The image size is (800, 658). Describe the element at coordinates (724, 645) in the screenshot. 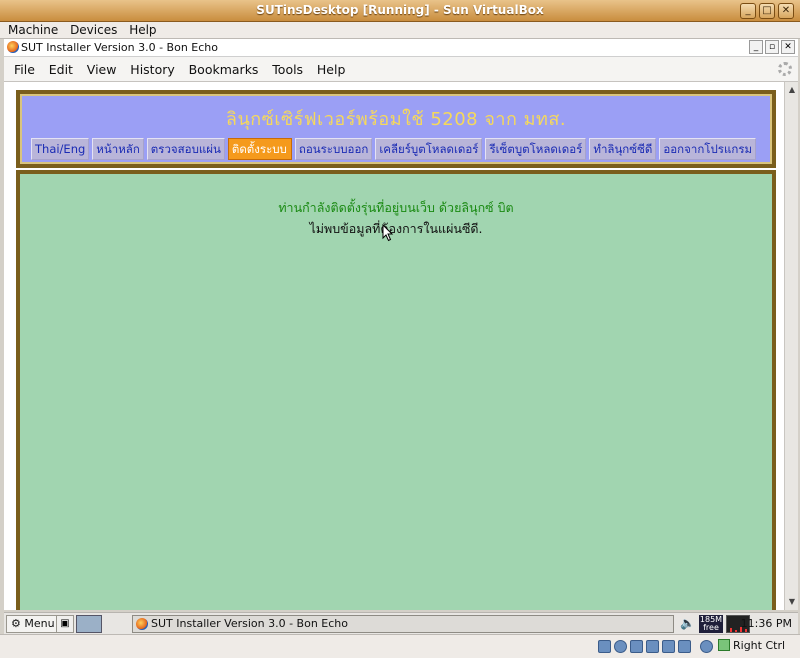

I see `host-key-icon` at that location.